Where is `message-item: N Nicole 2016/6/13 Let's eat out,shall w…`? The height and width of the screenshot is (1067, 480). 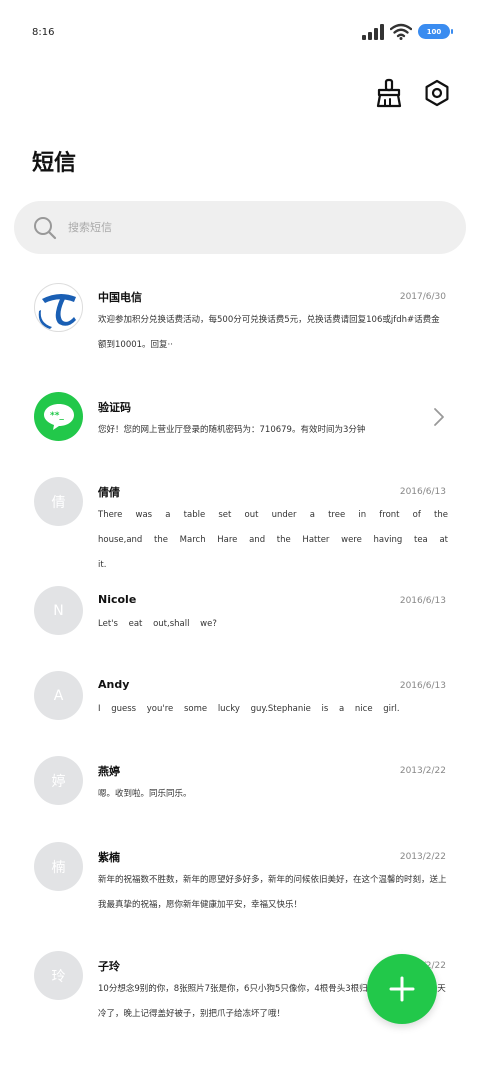 message-item: N Nicole 2016/6/13 Let's eat out,shall w… is located at coordinates (240, 620).